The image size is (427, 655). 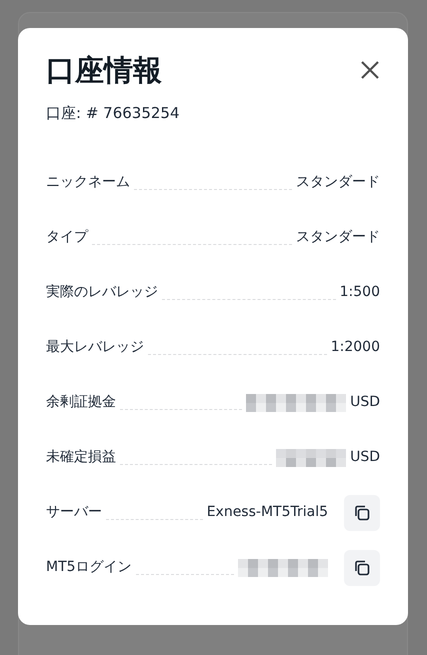 What do you see at coordinates (370, 70) in the screenshot?
I see `close-icon` at bounding box center [370, 70].